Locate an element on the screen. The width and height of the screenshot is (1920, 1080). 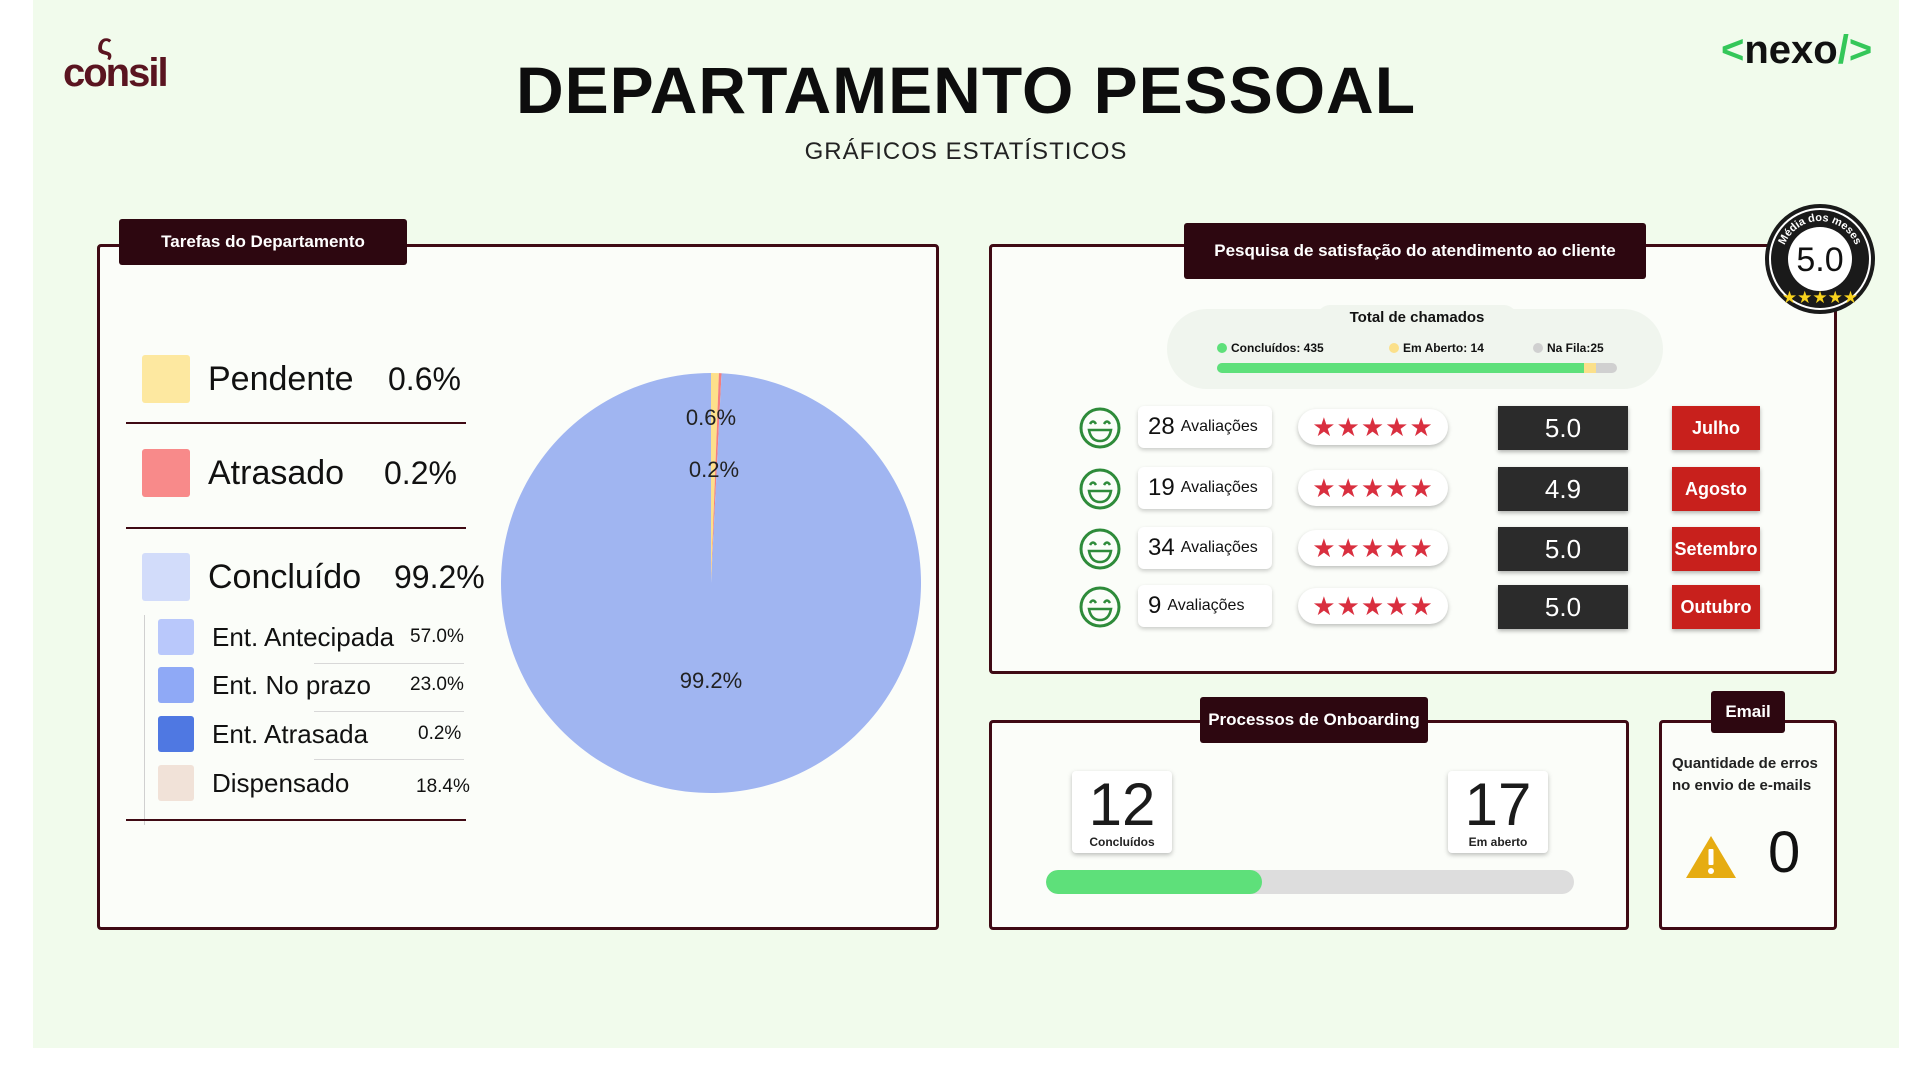
legend-label: Concluídos: 435 is located at coordinates (1277, 348).